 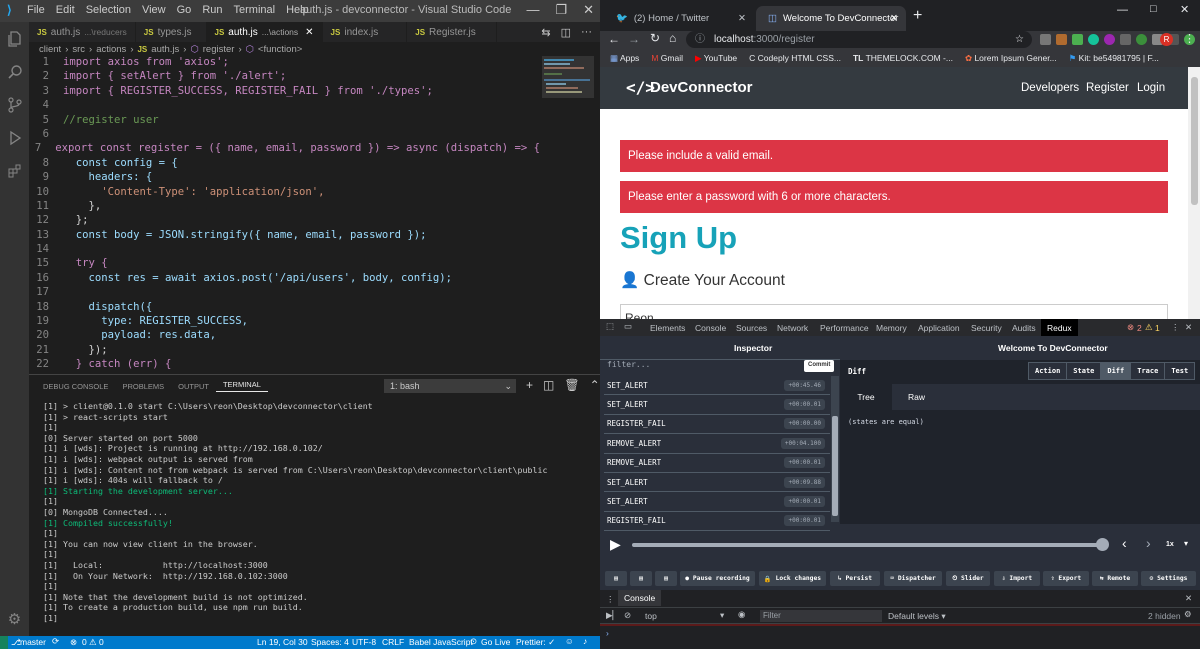 What do you see at coordinates (570, 215) in the screenshot?
I see `minimap` at bounding box center [570, 215].